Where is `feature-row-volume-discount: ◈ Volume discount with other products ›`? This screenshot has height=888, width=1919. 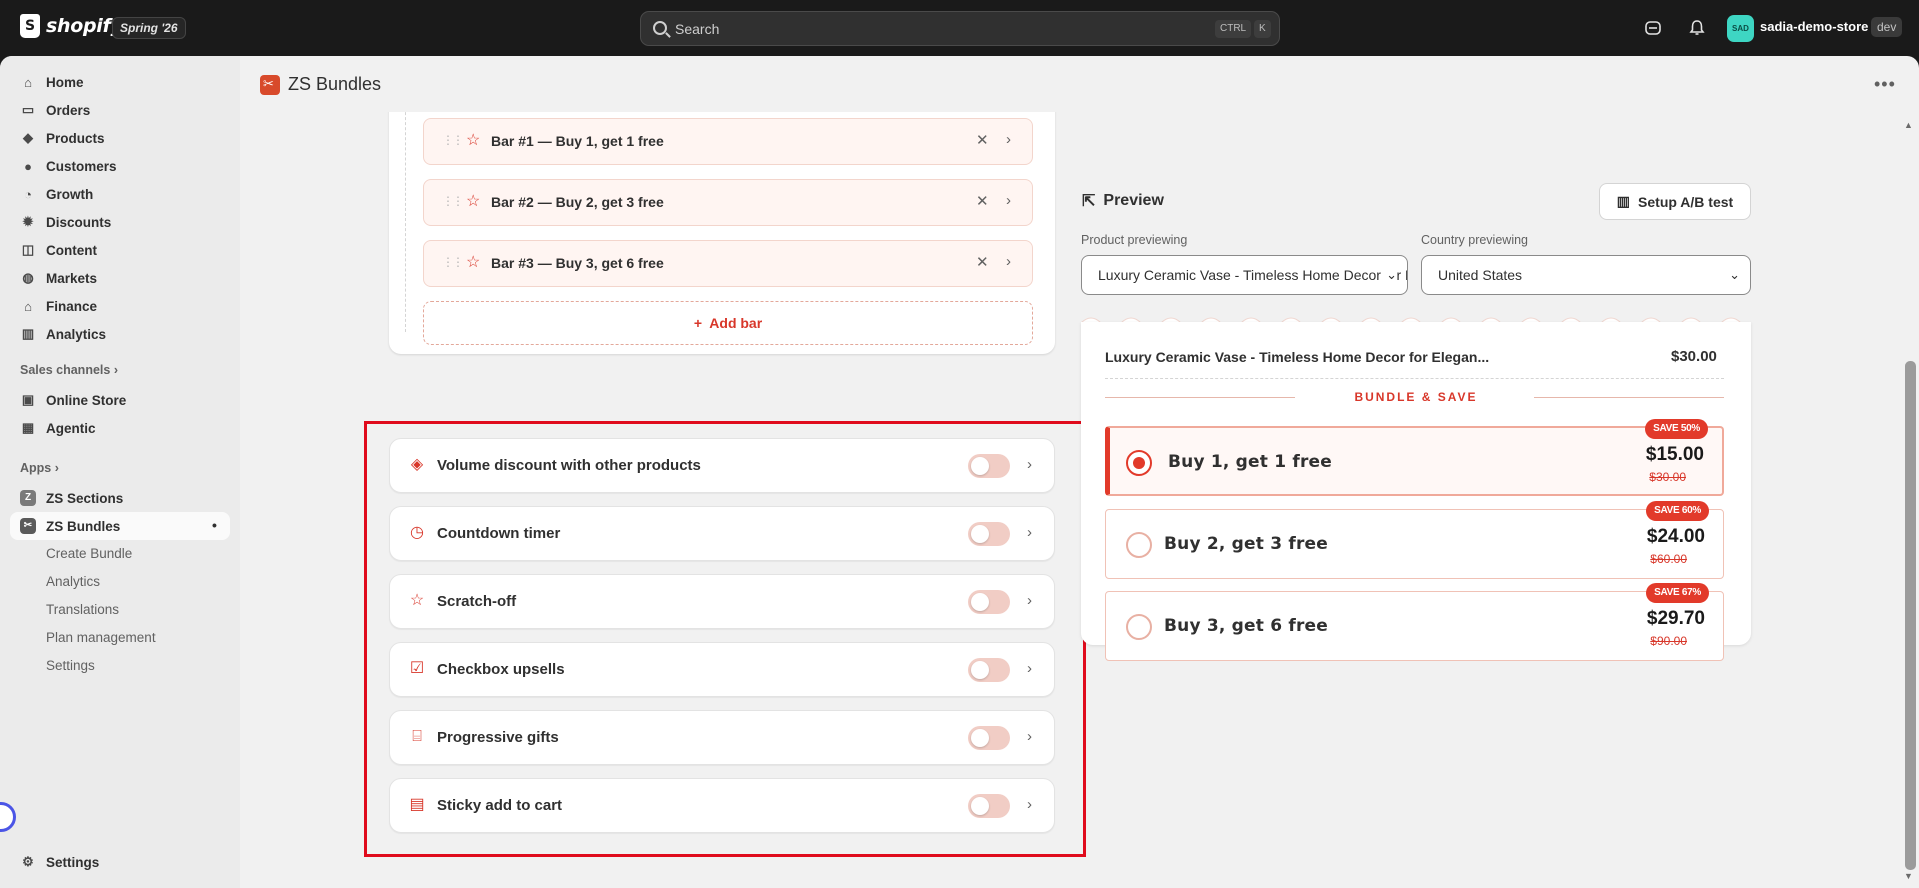
feature-row-volume-discount: ◈ Volume discount with other products › is located at coordinates (722, 465).